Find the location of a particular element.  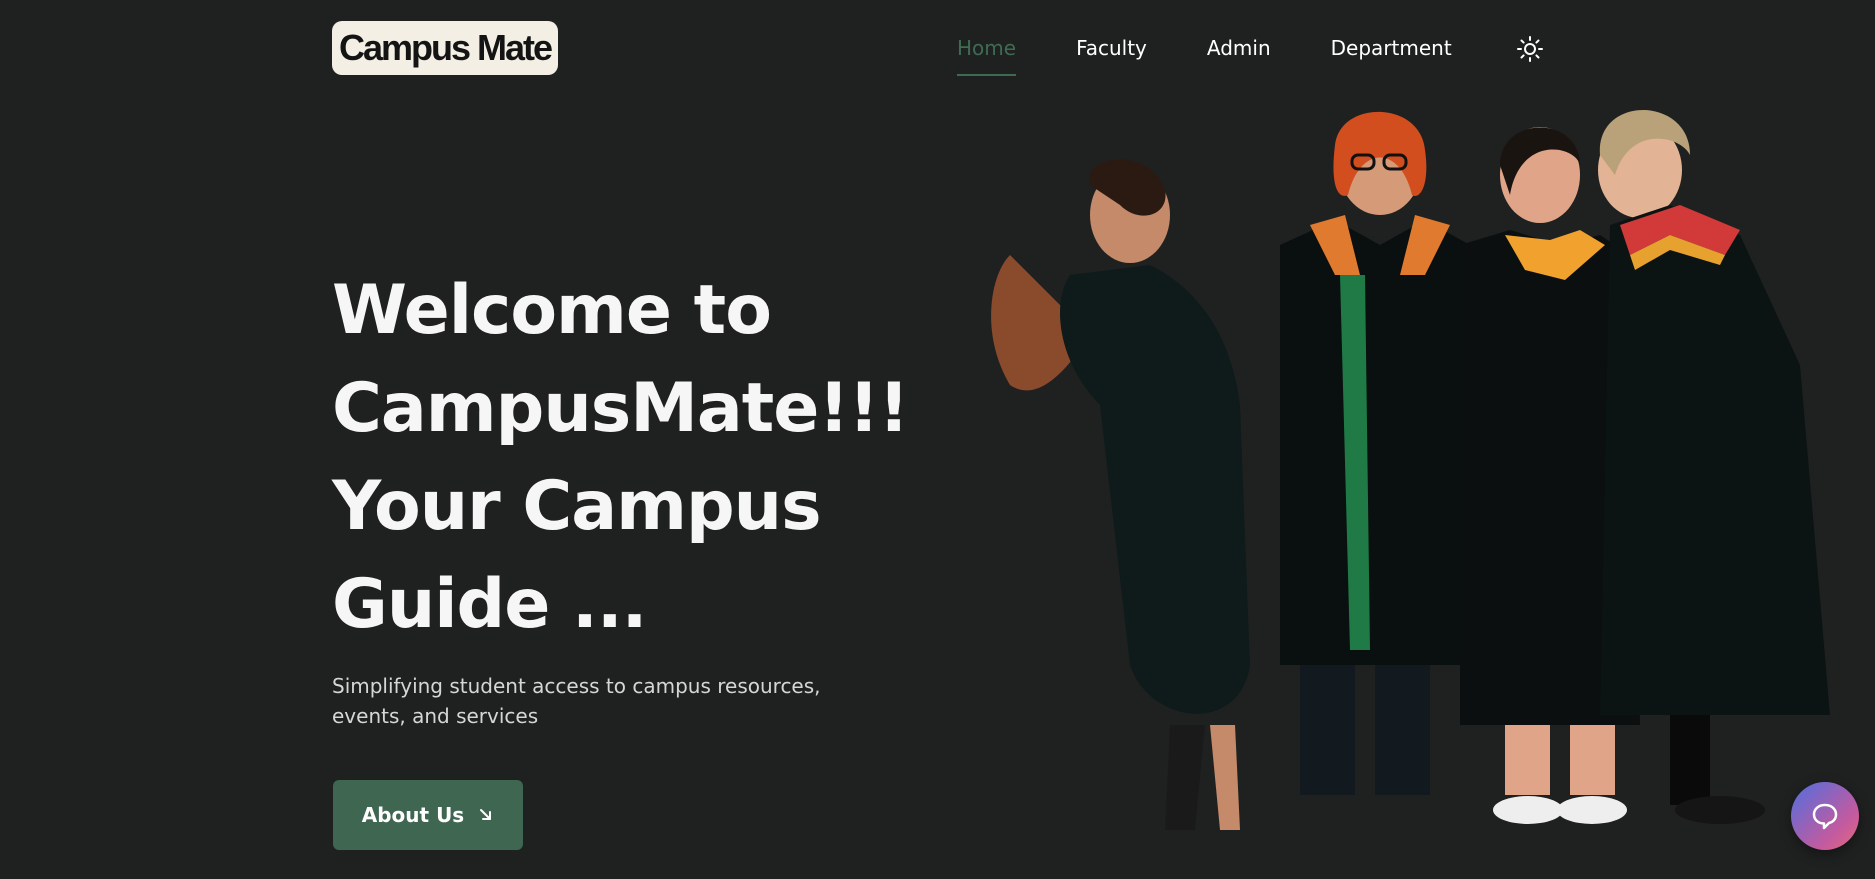

hero-title-line: Your Campus is located at coordinates (577, 506).